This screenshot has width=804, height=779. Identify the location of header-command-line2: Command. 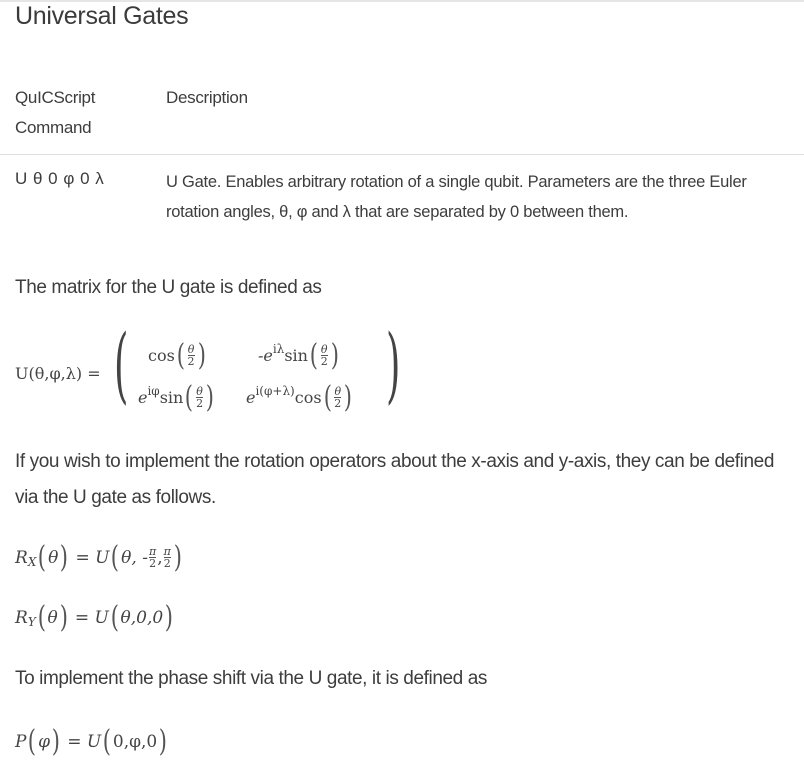
(53, 127).